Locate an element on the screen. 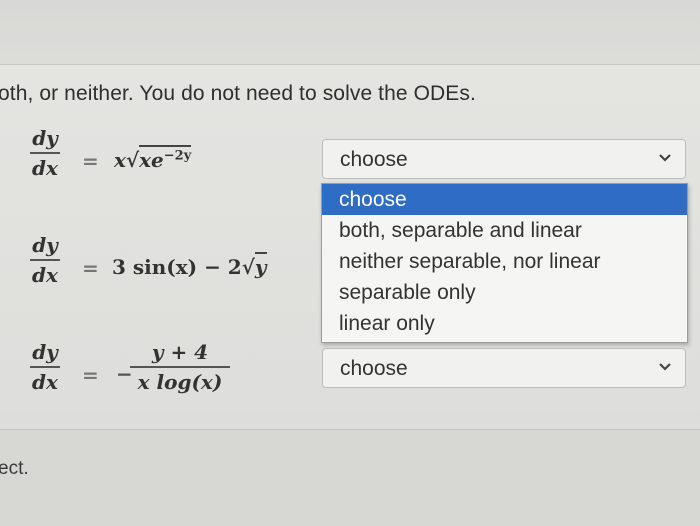 This screenshot has height=526, width=700. equation-rhs: x√xe−2y is located at coordinates (153, 158).